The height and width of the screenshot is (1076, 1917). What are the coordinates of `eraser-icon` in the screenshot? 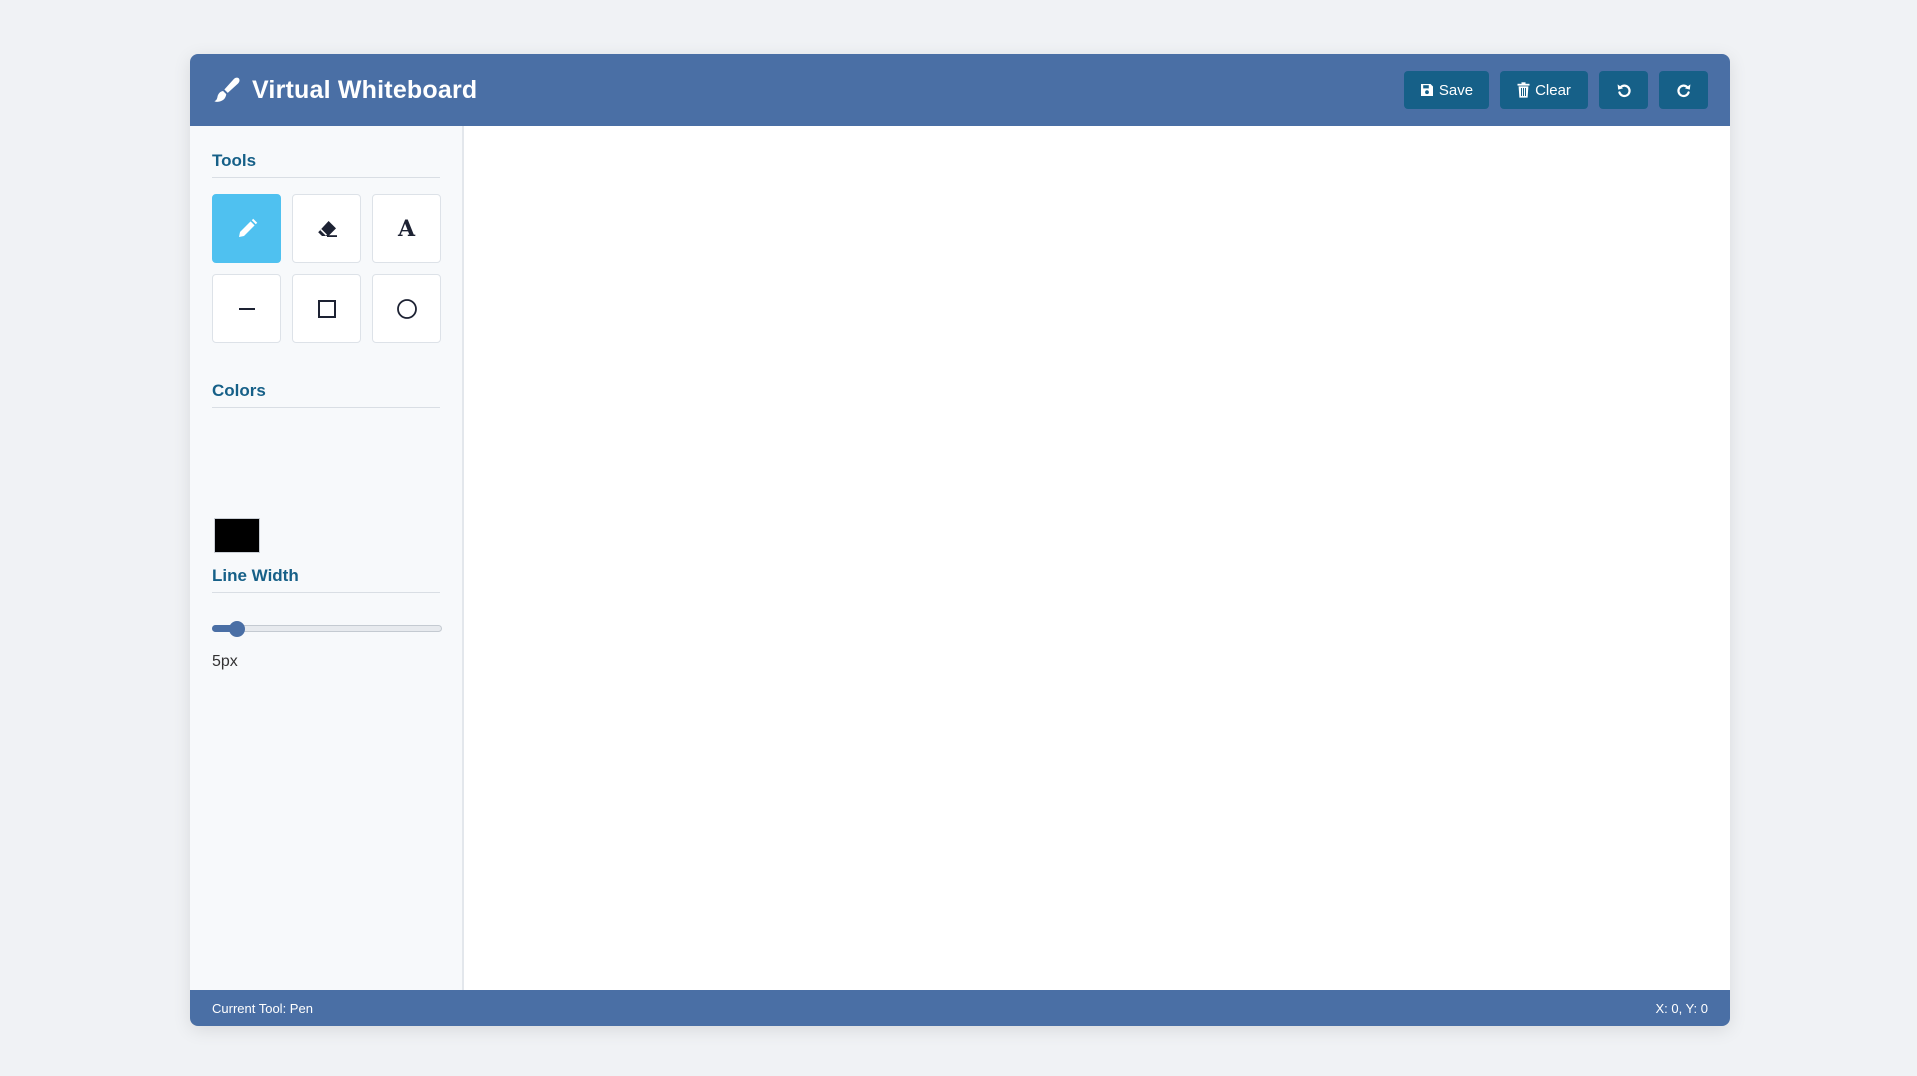 It's located at (327, 228).